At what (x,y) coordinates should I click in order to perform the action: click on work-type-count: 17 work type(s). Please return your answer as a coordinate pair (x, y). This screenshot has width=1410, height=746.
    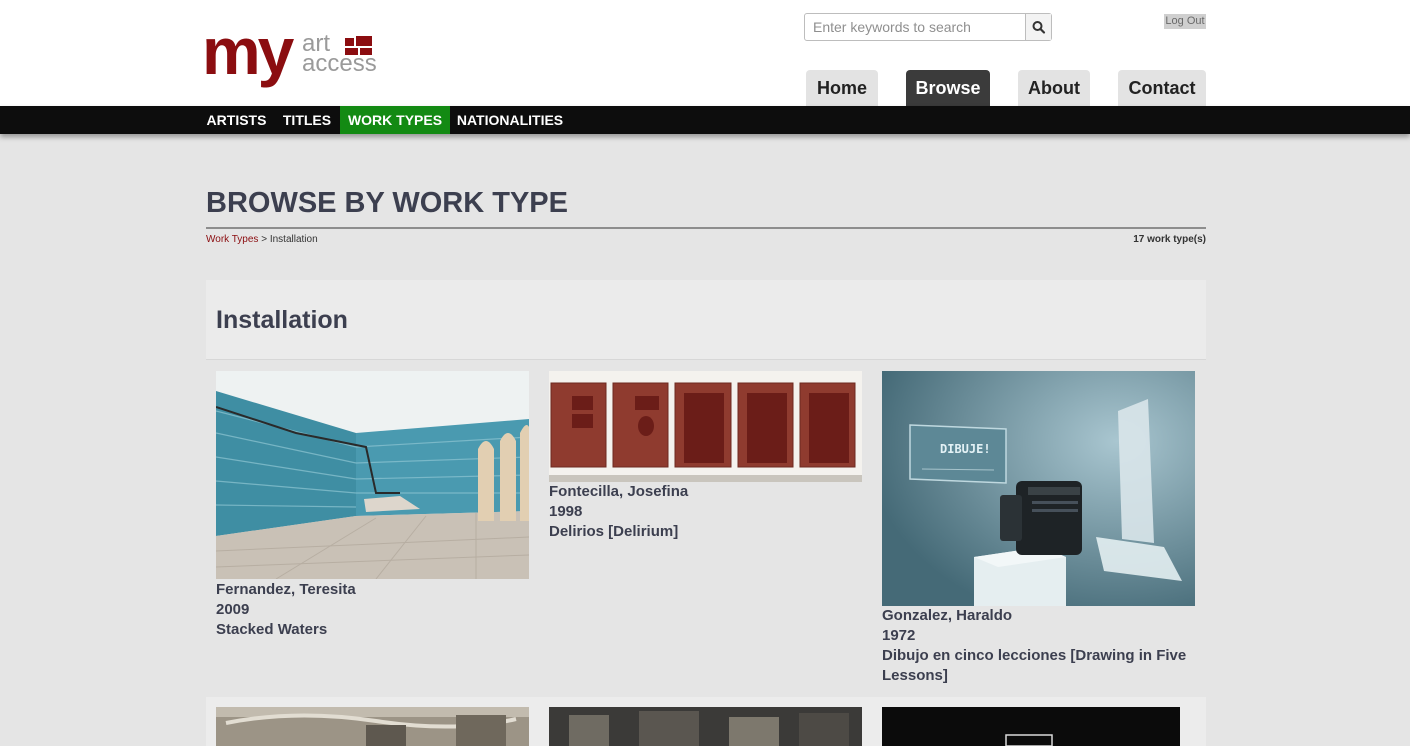
    Looking at the image, I should click on (1169, 239).